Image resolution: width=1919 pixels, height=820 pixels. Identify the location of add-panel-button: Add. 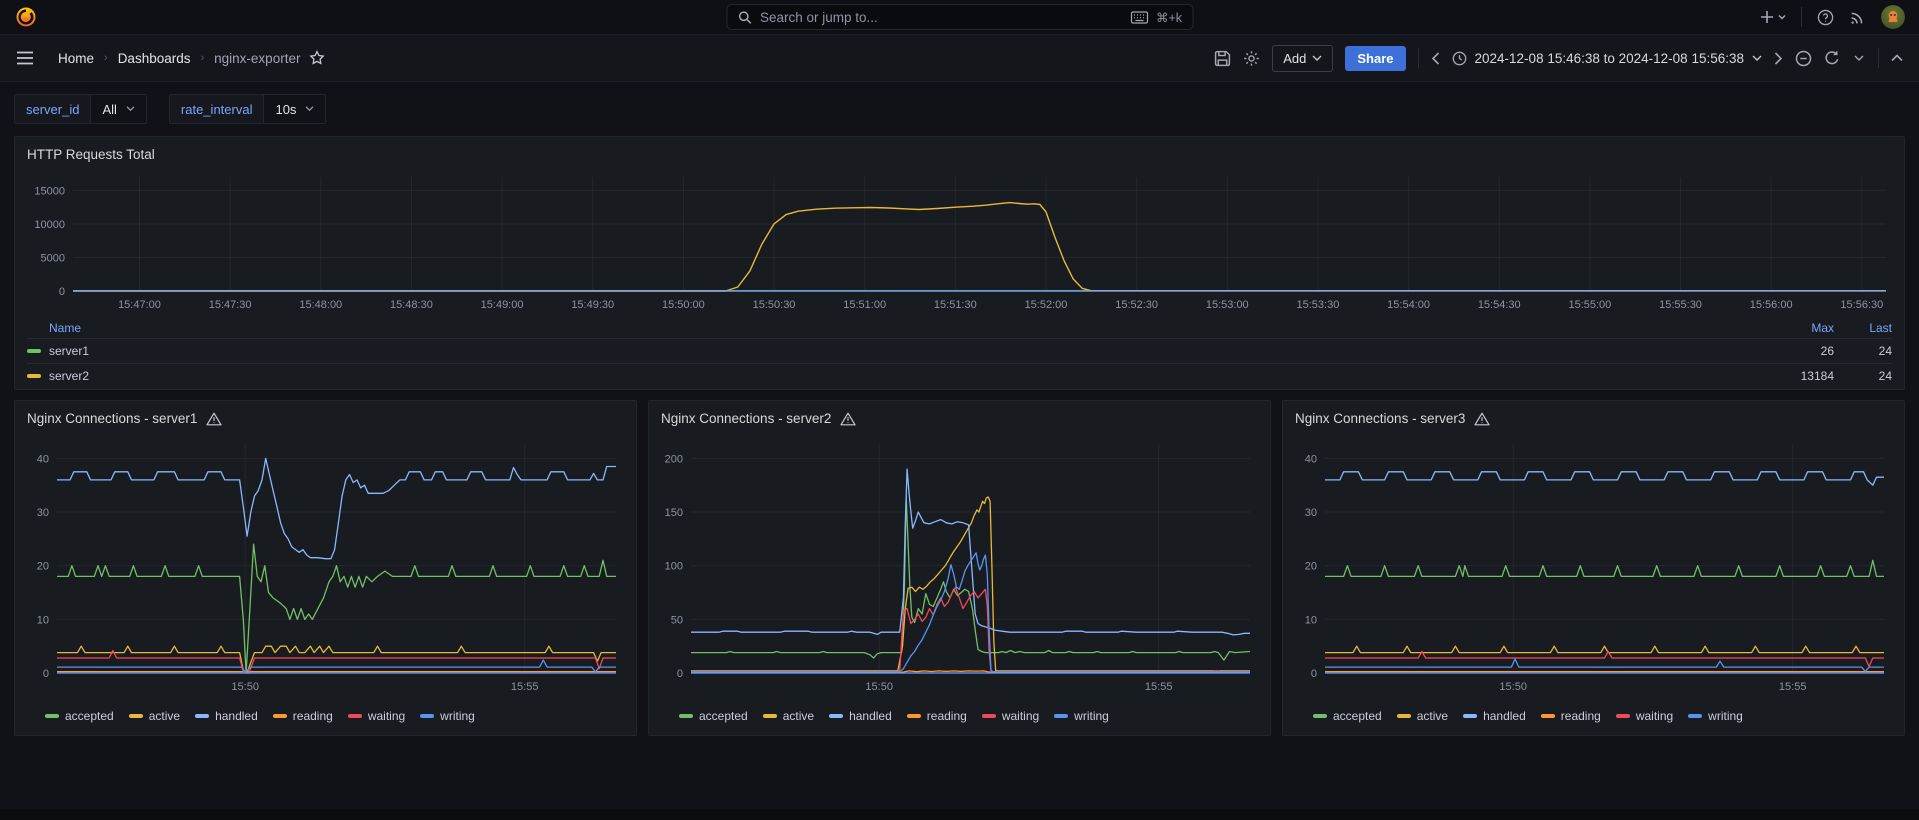
(1303, 58).